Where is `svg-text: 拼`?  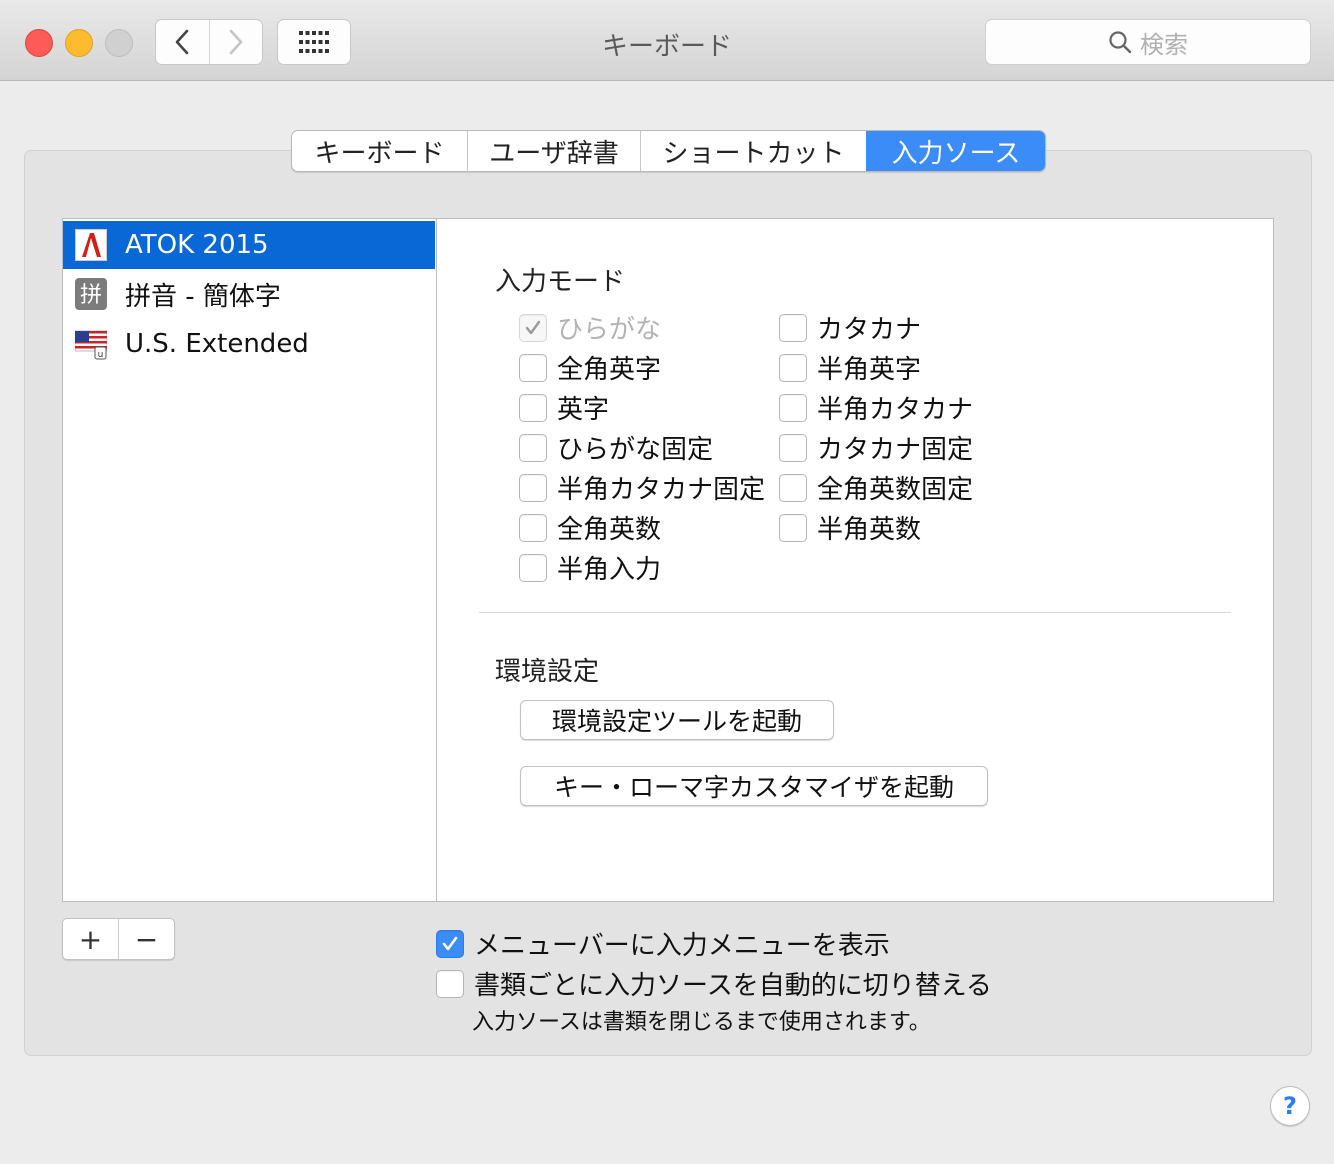 svg-text: 拼 is located at coordinates (91, 295).